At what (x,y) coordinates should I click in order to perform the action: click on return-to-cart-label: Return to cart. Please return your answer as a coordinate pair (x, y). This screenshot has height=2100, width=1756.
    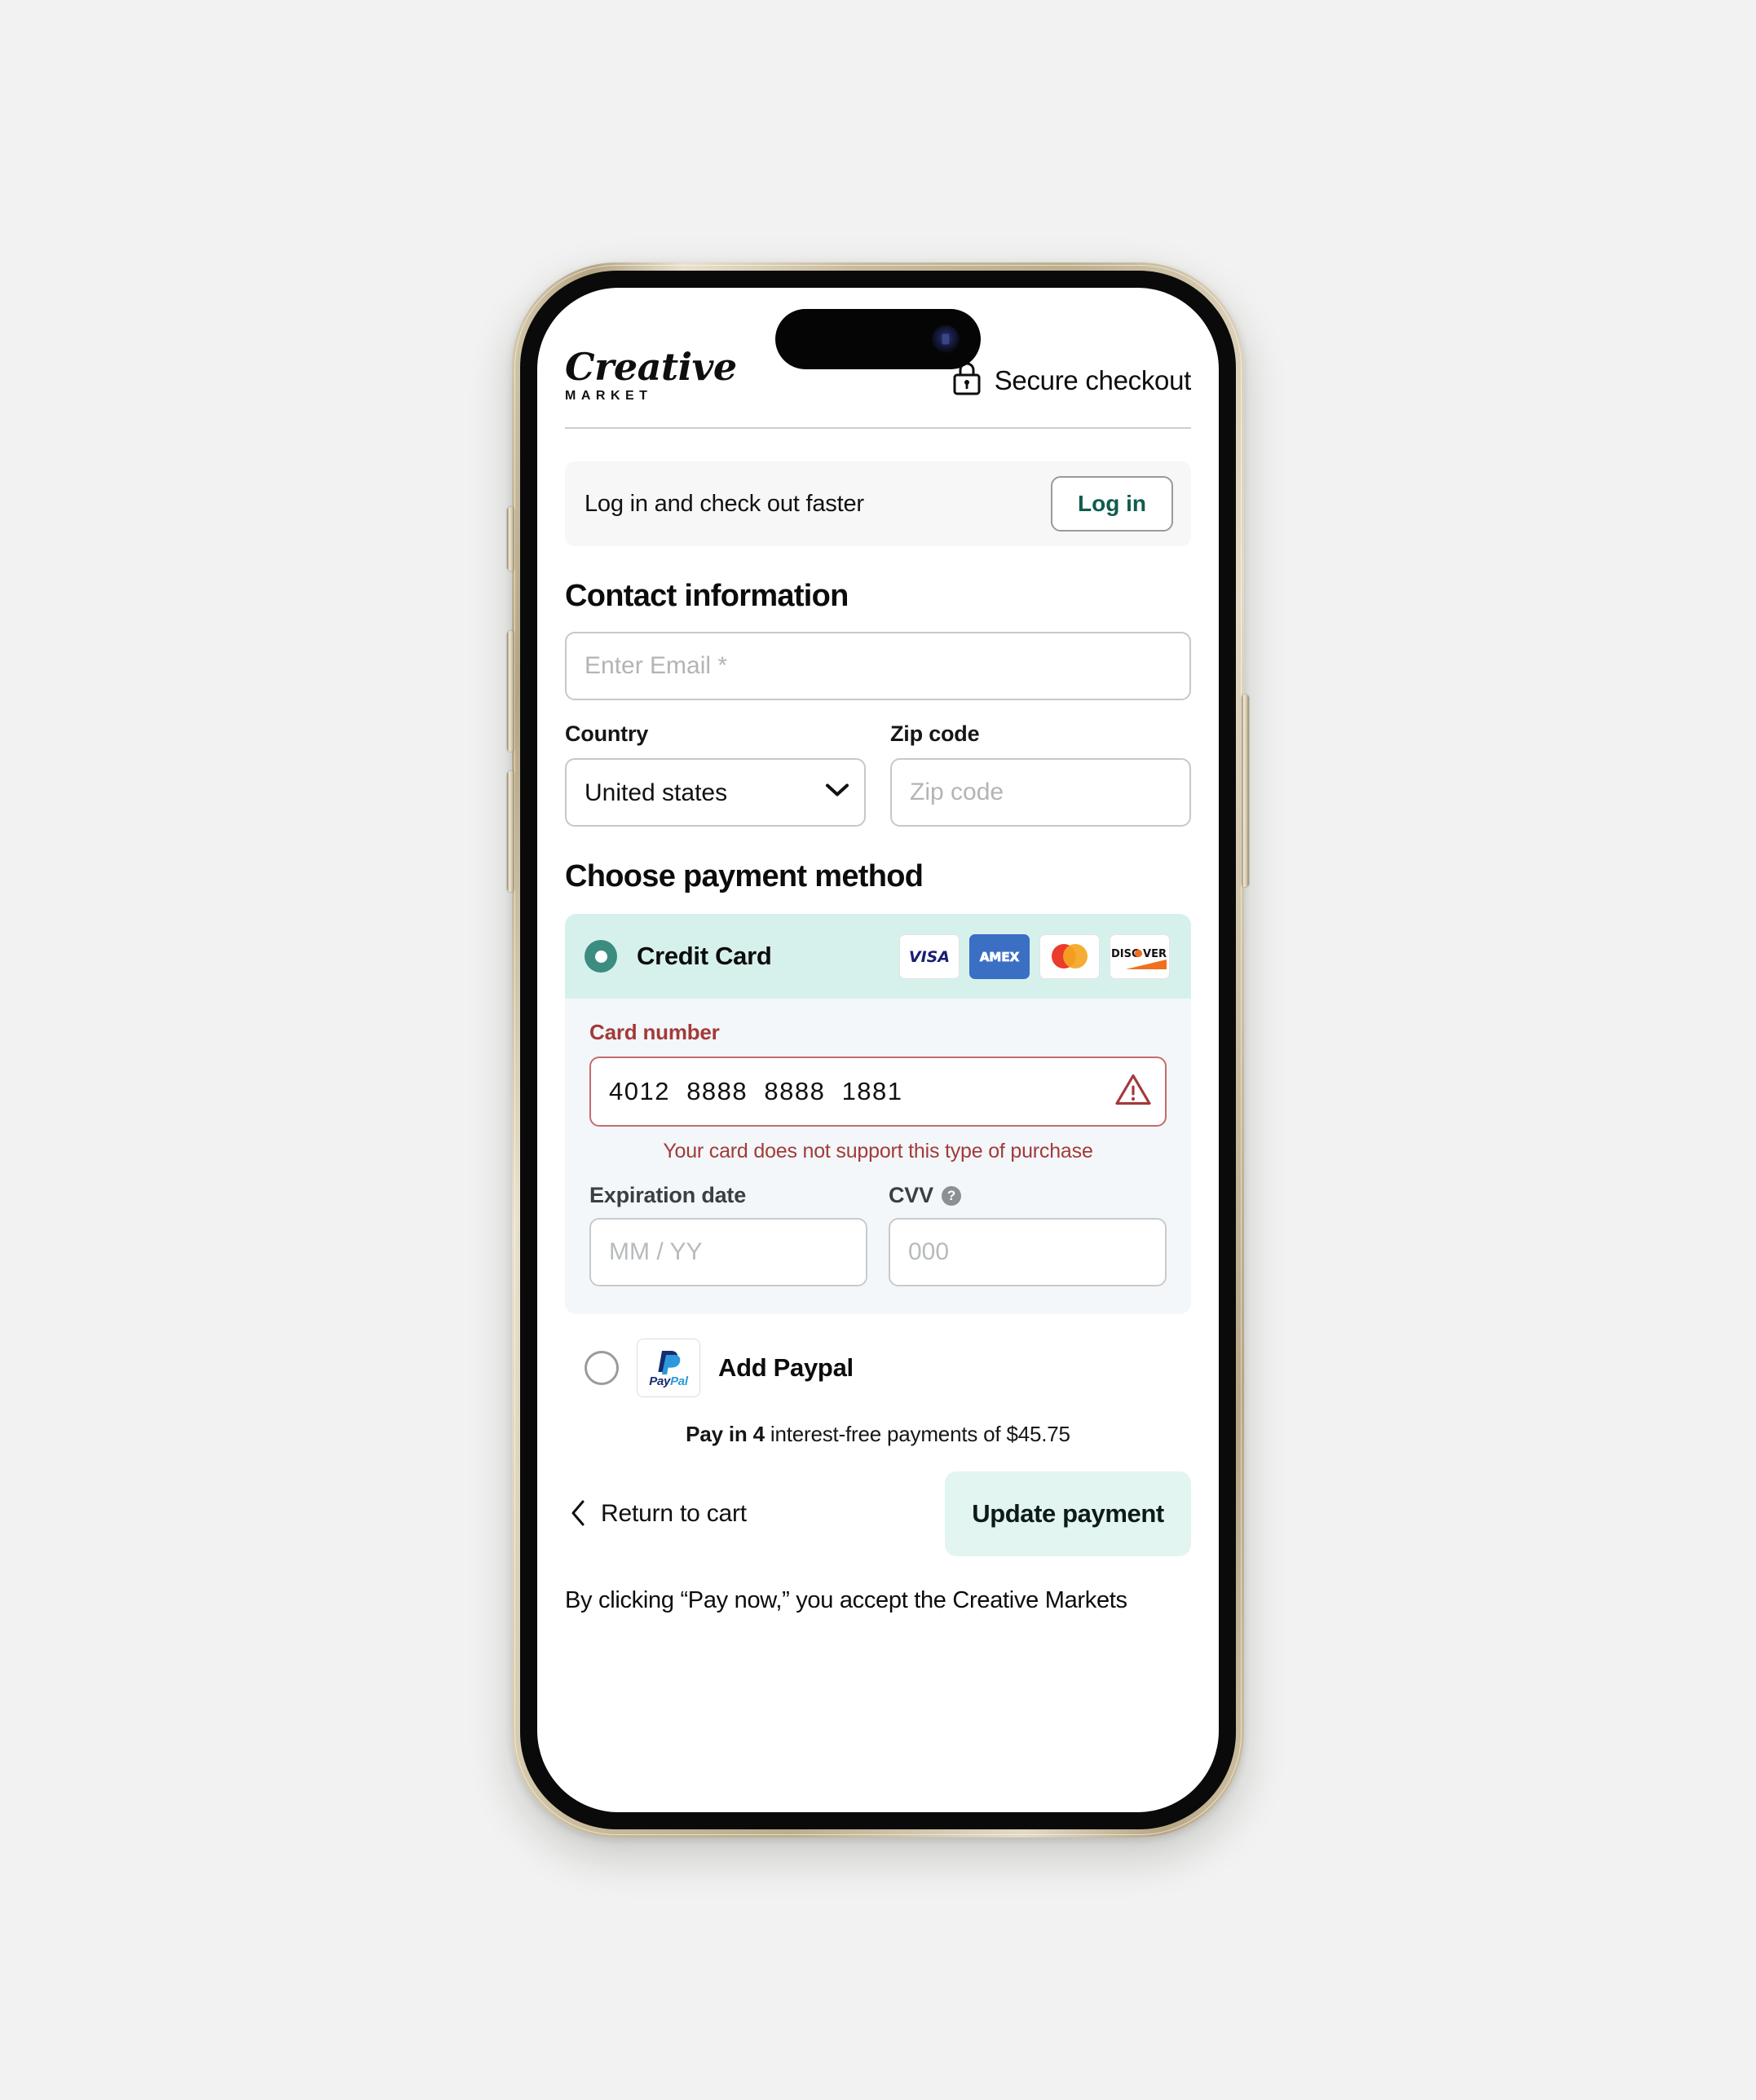
    Looking at the image, I should click on (674, 1513).